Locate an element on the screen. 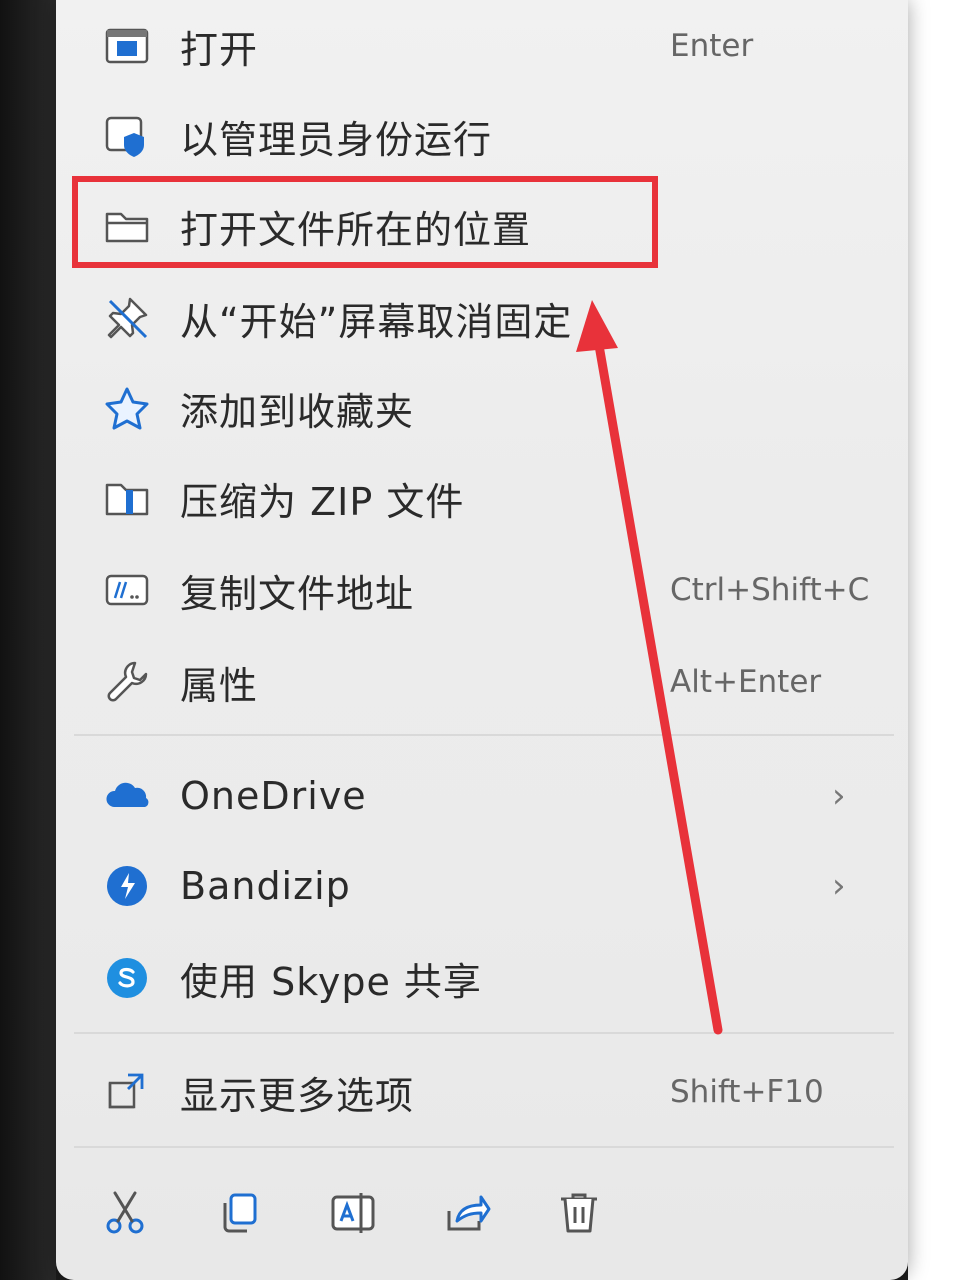  rename-button is located at coordinates (353, 1215).